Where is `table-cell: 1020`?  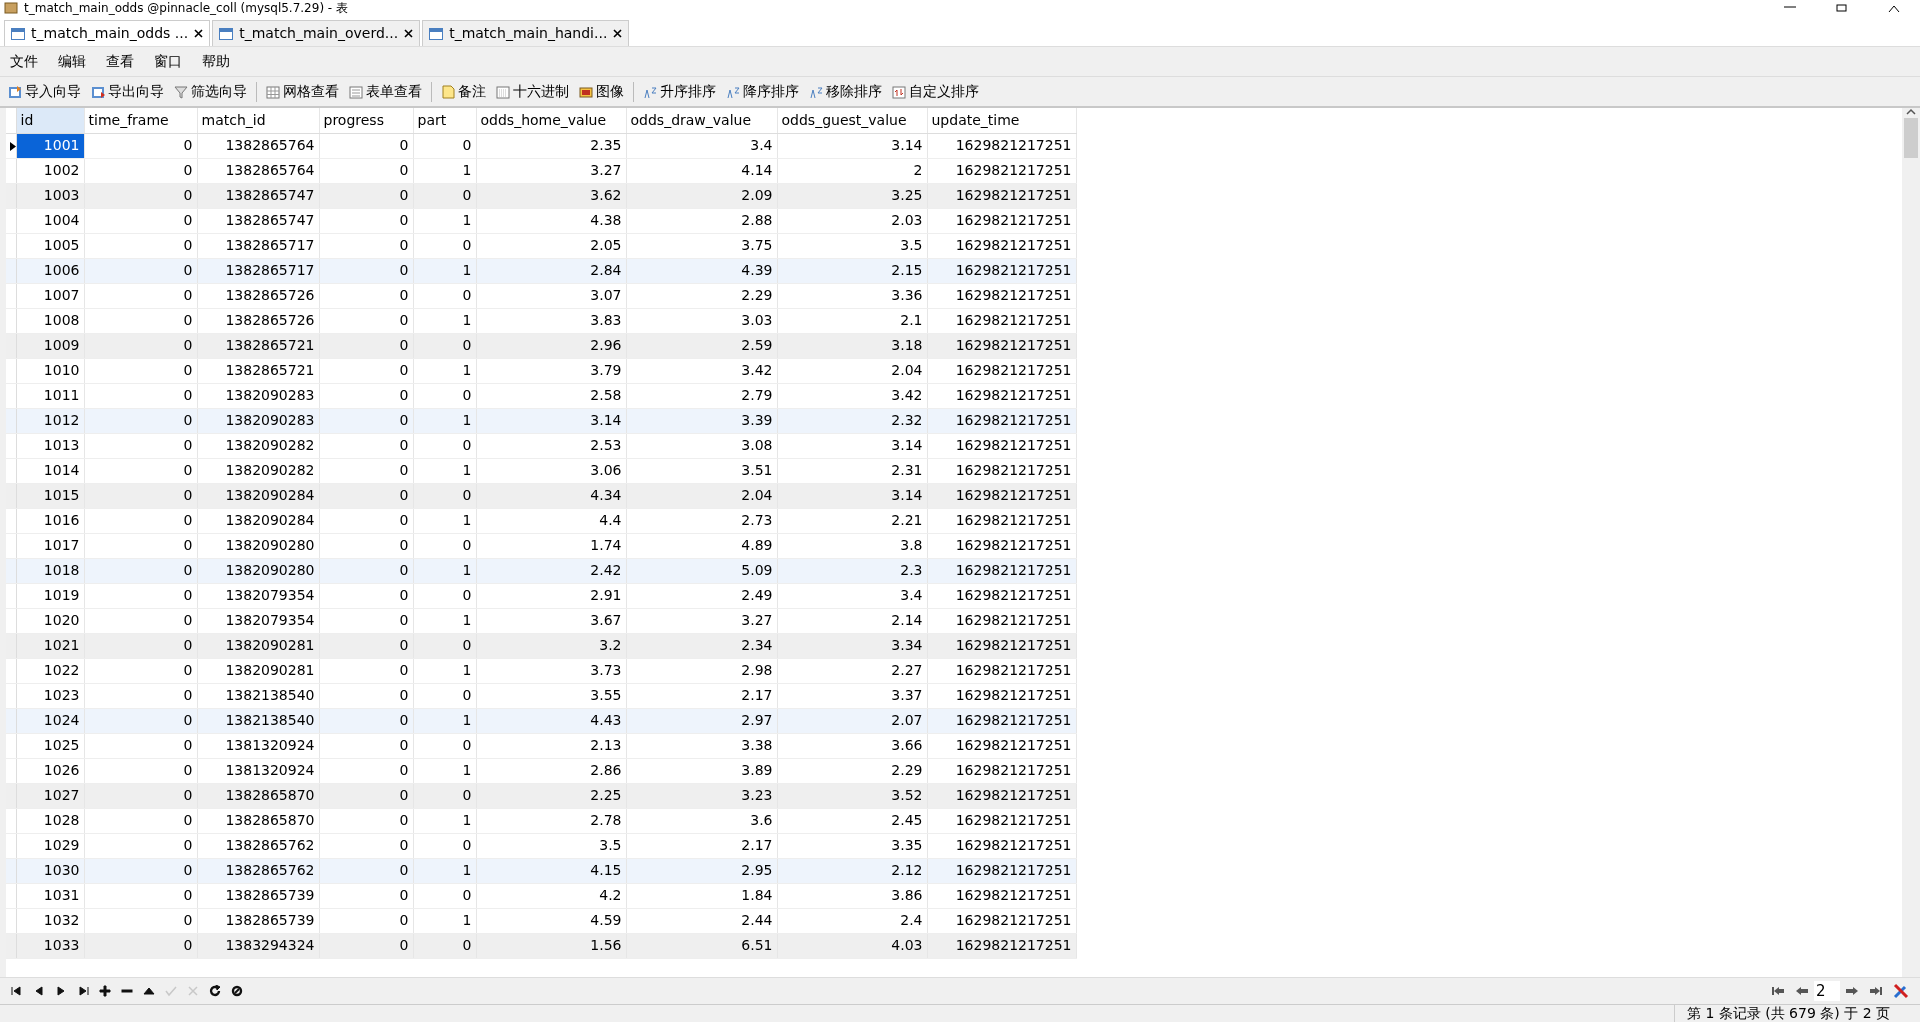
table-cell: 1020 is located at coordinates (50, 620).